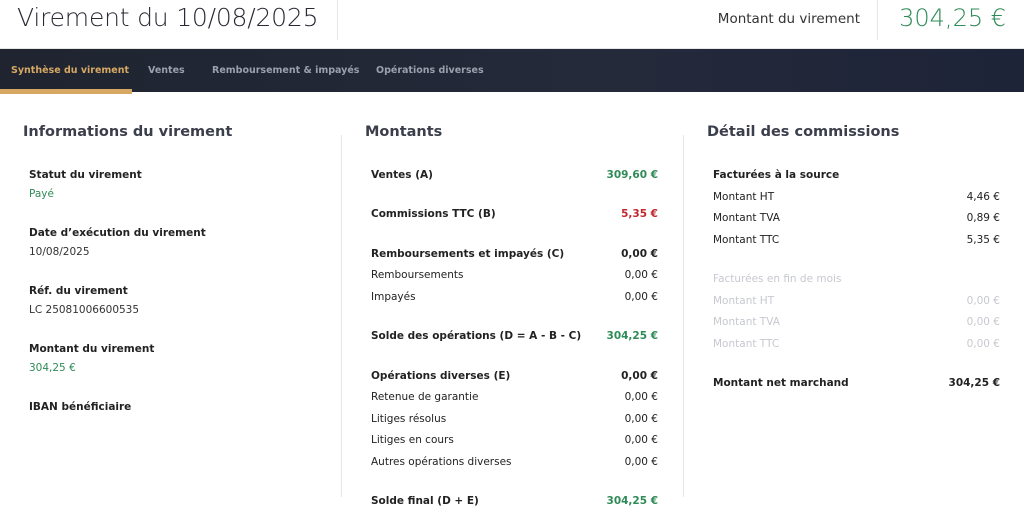 This screenshot has width=1024, height=516. Describe the element at coordinates (128, 132) in the screenshot. I see `info-section-title: Informations du virement` at that location.